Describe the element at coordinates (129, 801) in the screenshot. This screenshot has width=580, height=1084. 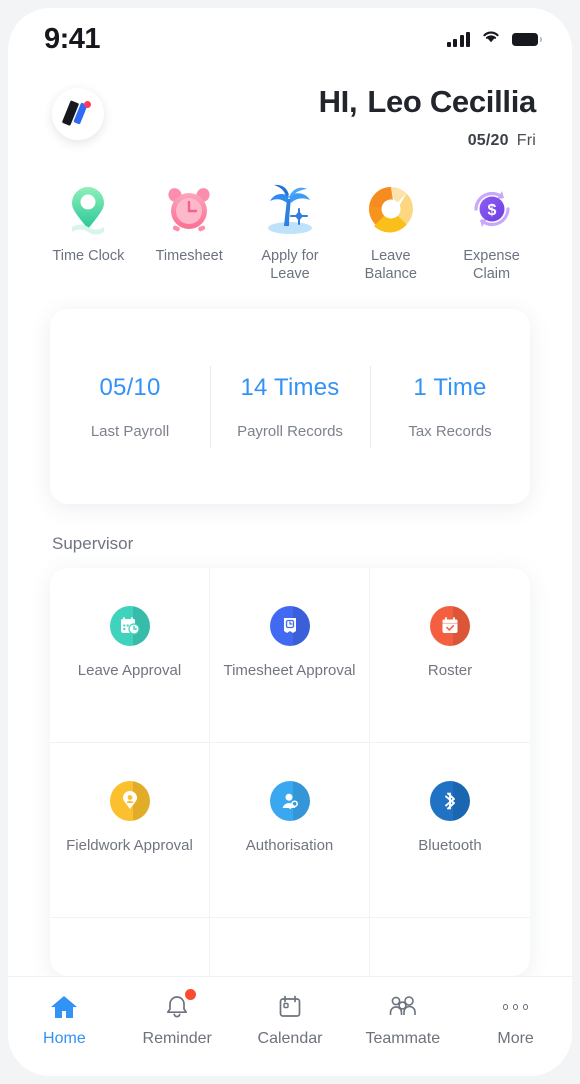
I see `pin-user-icon` at that location.